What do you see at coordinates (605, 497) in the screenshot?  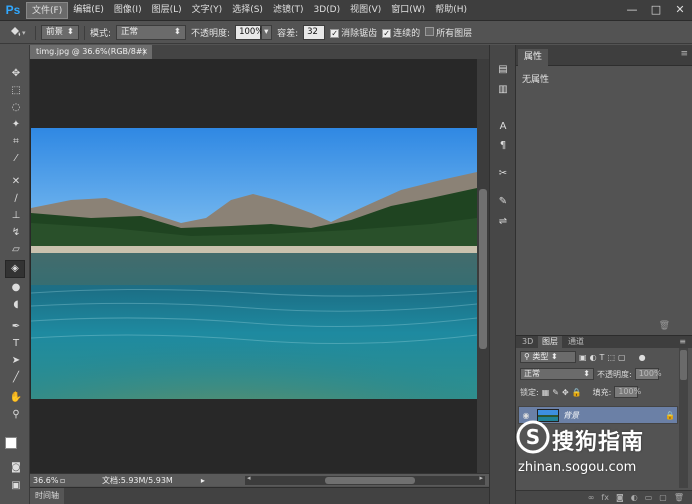 I see `layer-style-icon: fx` at bounding box center [605, 497].